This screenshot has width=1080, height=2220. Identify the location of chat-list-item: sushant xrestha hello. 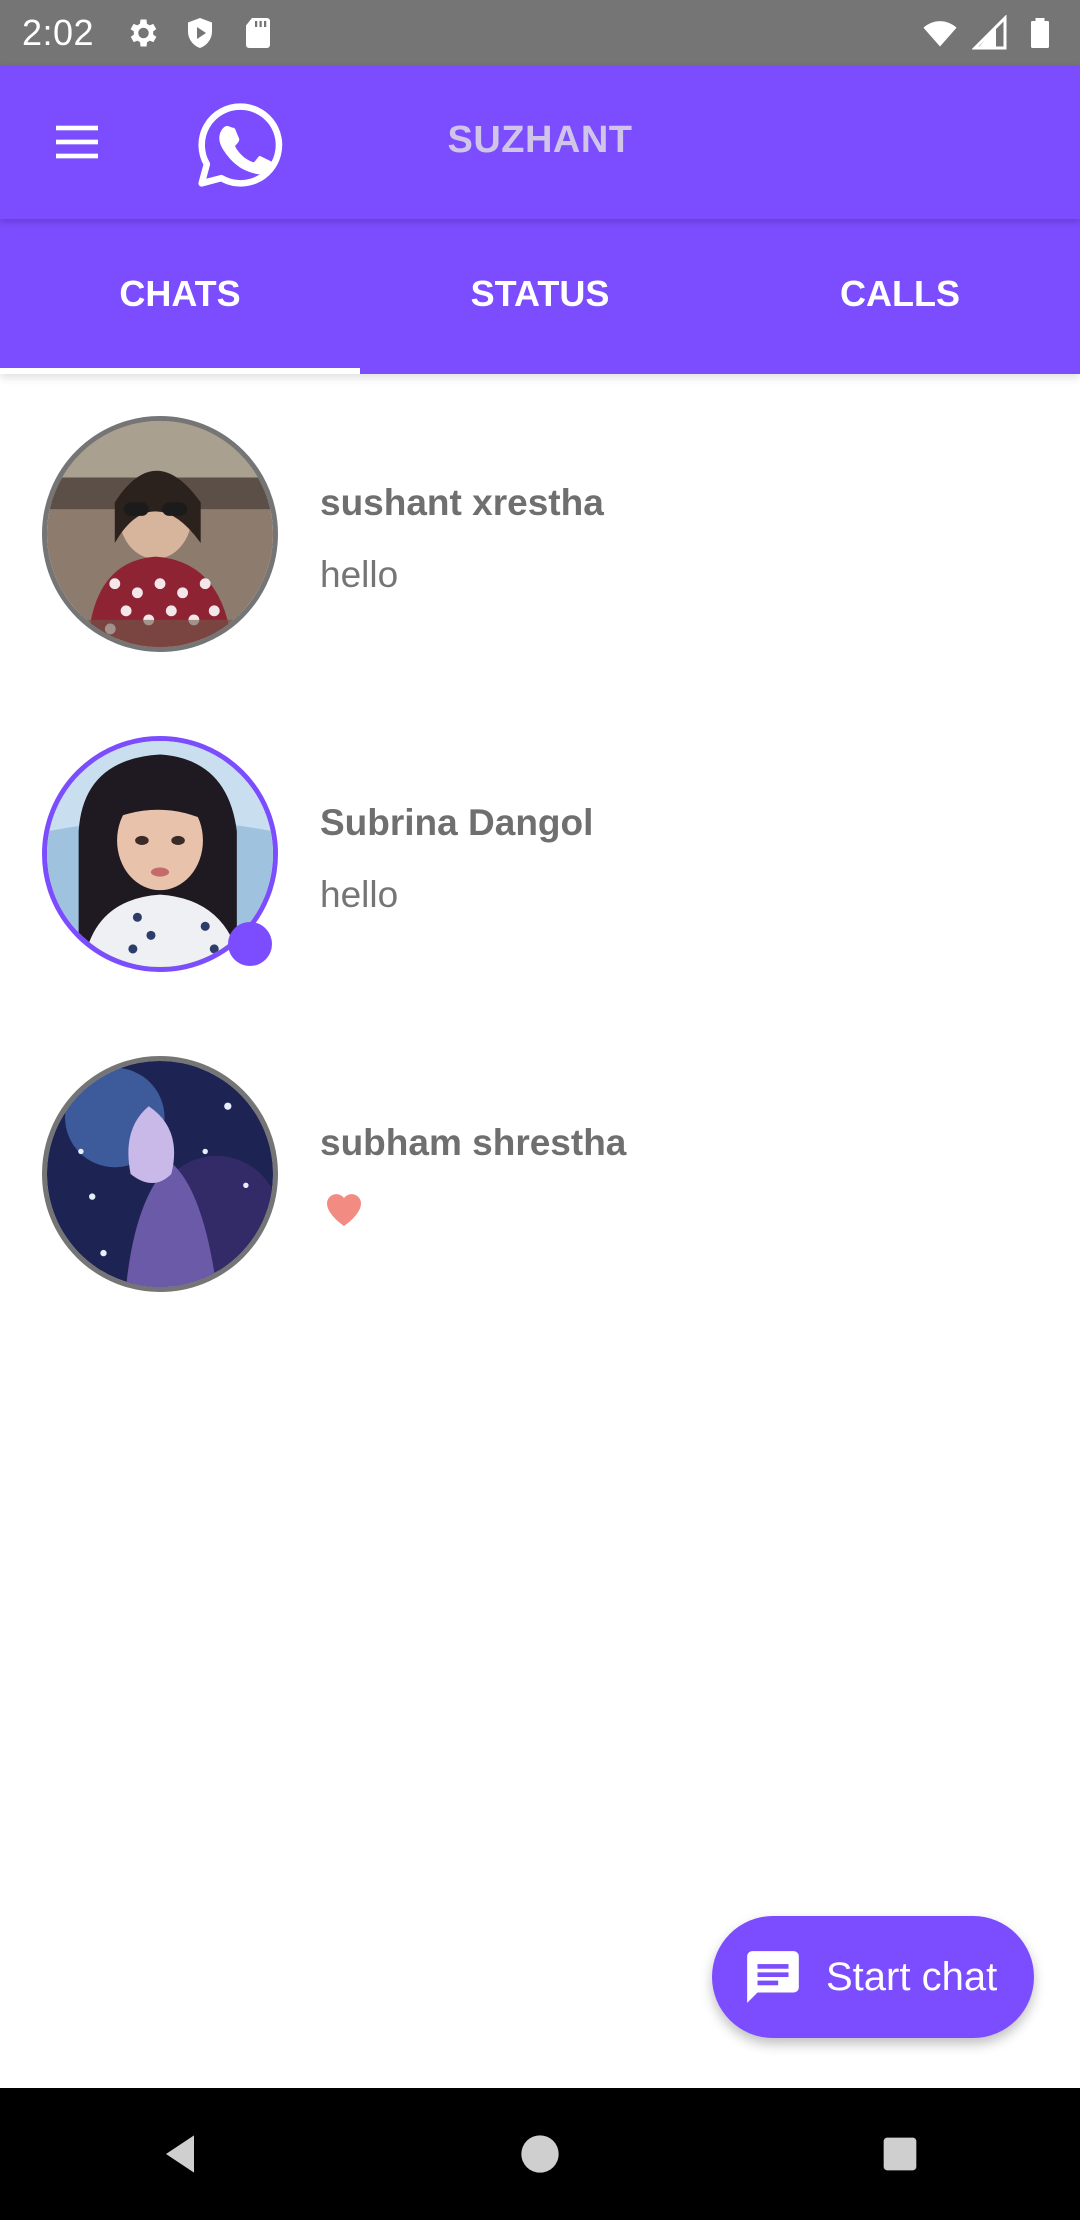
(540, 534).